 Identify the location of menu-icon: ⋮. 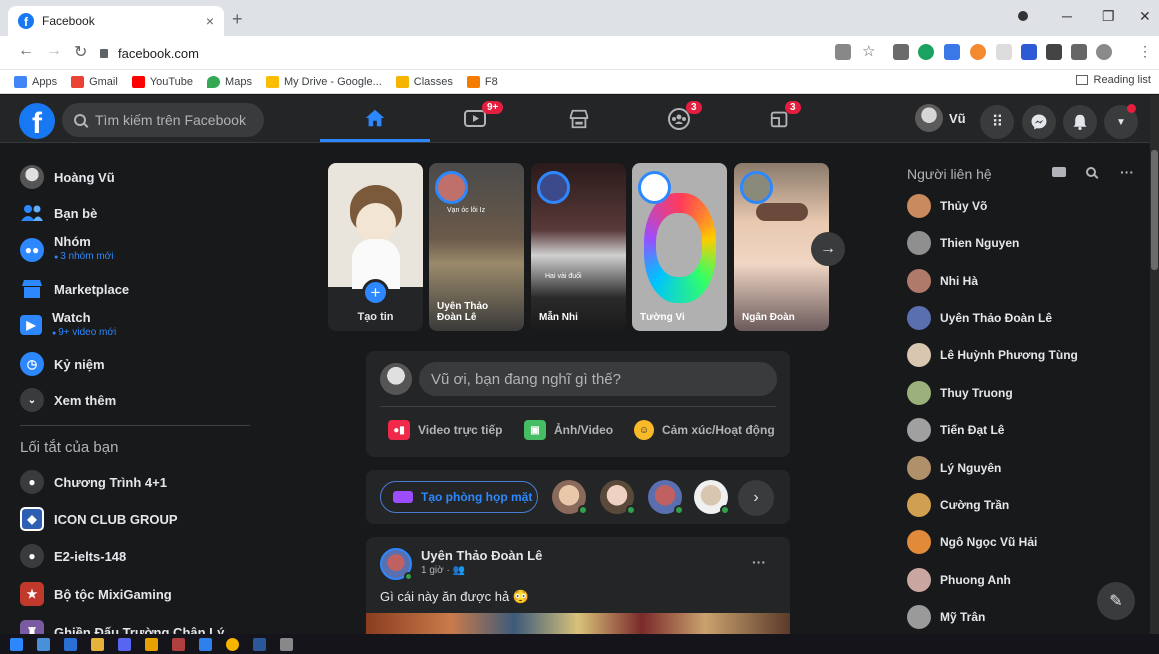
(1145, 51).